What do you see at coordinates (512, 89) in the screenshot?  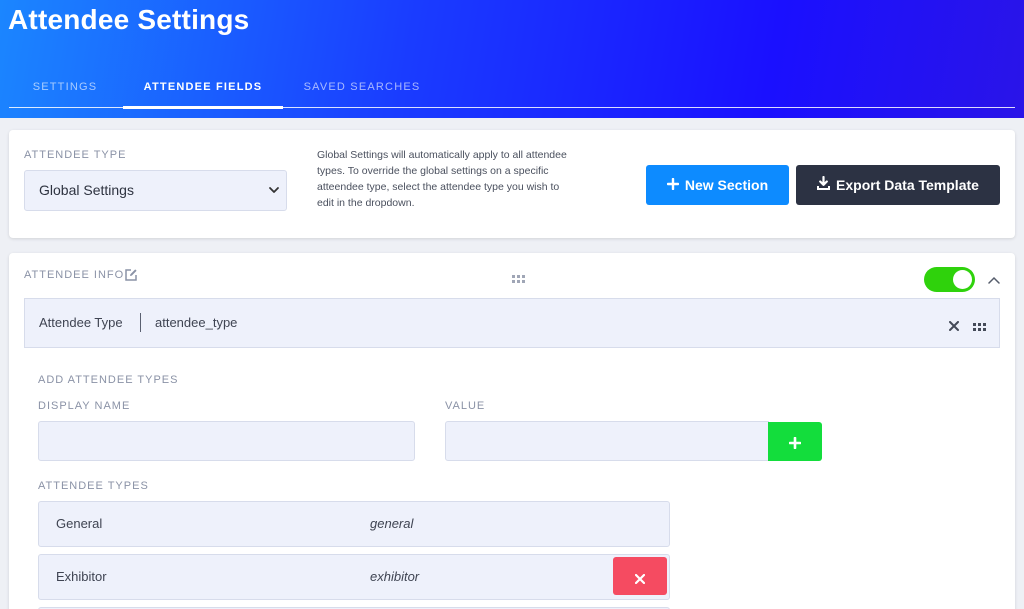 I see `tab-bar: SETTINGS ATTENDEE FIELDS SAVED SEARCHES` at bounding box center [512, 89].